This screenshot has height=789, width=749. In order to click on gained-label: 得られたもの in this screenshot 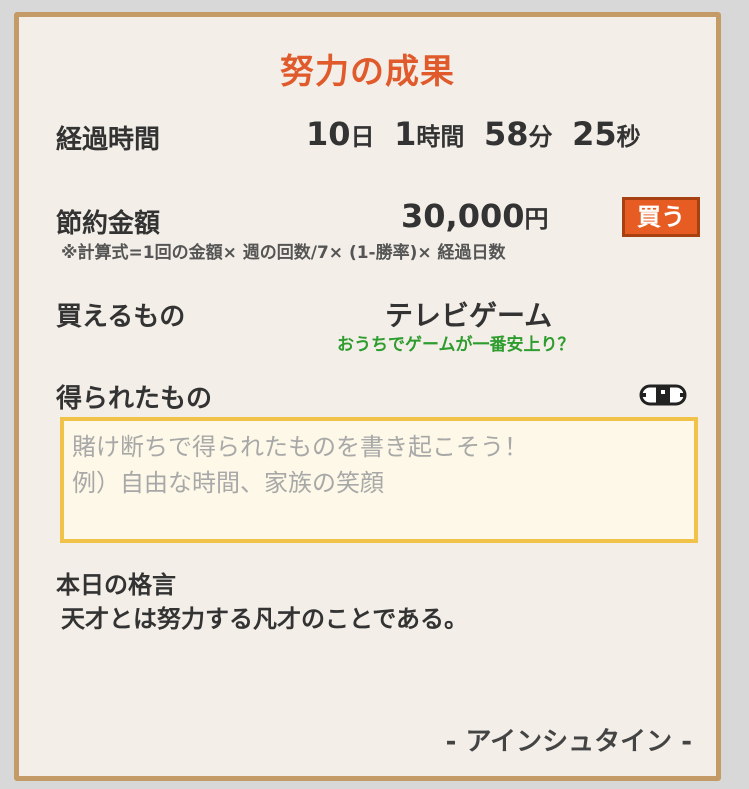, I will do `click(134, 399)`.